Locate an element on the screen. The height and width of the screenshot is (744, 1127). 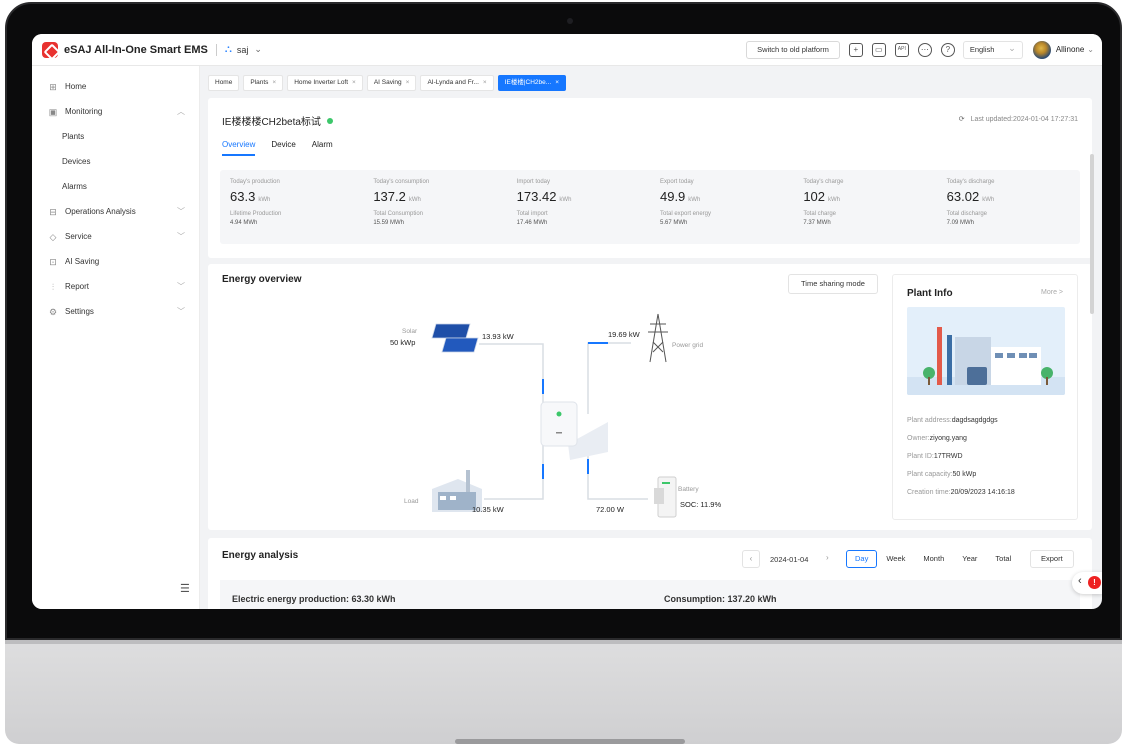
camera-dot is located at coordinates (570, 21).